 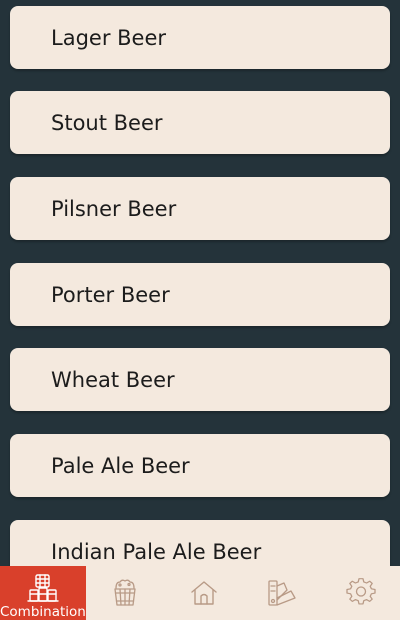 What do you see at coordinates (120, 465) in the screenshot?
I see `beer-item-label: Pale Ale Beer` at bounding box center [120, 465].